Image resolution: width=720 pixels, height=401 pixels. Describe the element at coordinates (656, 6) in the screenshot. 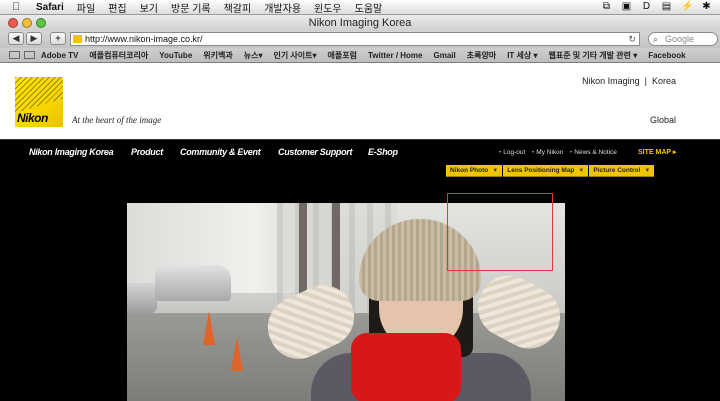

I see `status-icons: ⧉ ▣ D ▤ ⚡ ✱` at that location.